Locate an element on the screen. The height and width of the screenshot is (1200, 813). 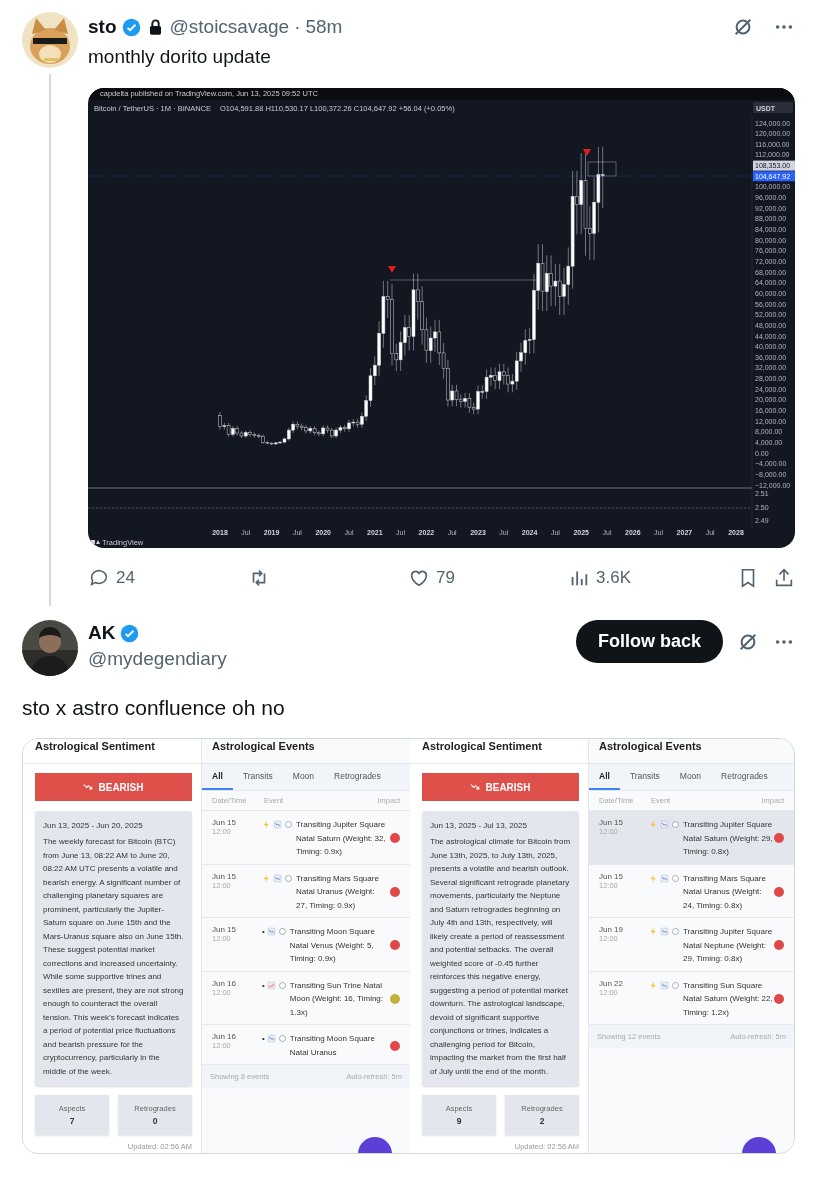
event-date: Jun 22 is located at coordinates (612, 983).